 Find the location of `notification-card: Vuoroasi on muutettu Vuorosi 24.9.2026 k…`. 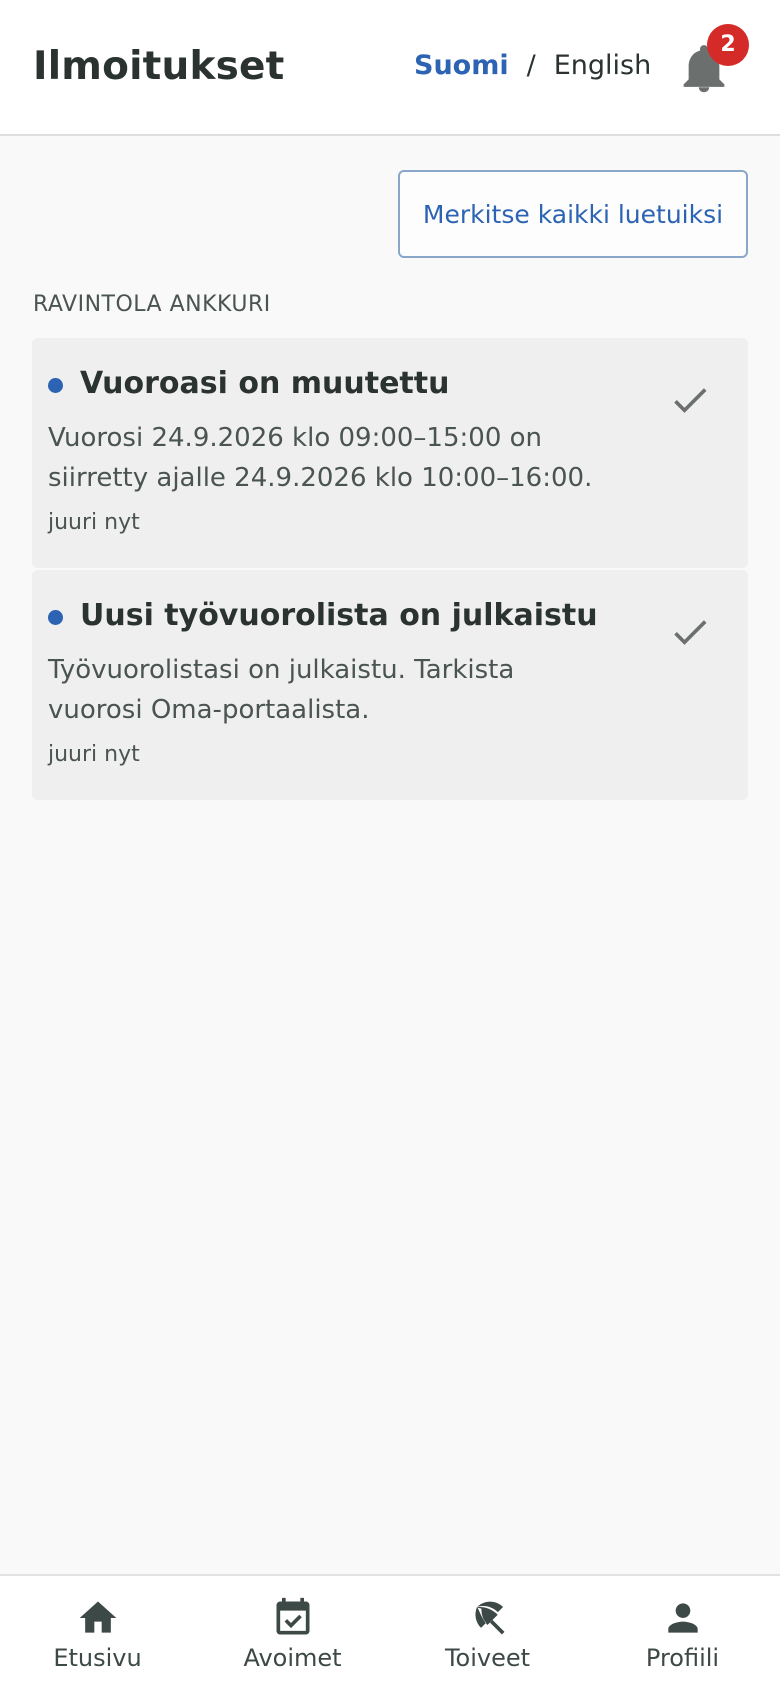

notification-card: Vuoroasi on muutettu Vuorosi 24.9.2026 k… is located at coordinates (390, 453).